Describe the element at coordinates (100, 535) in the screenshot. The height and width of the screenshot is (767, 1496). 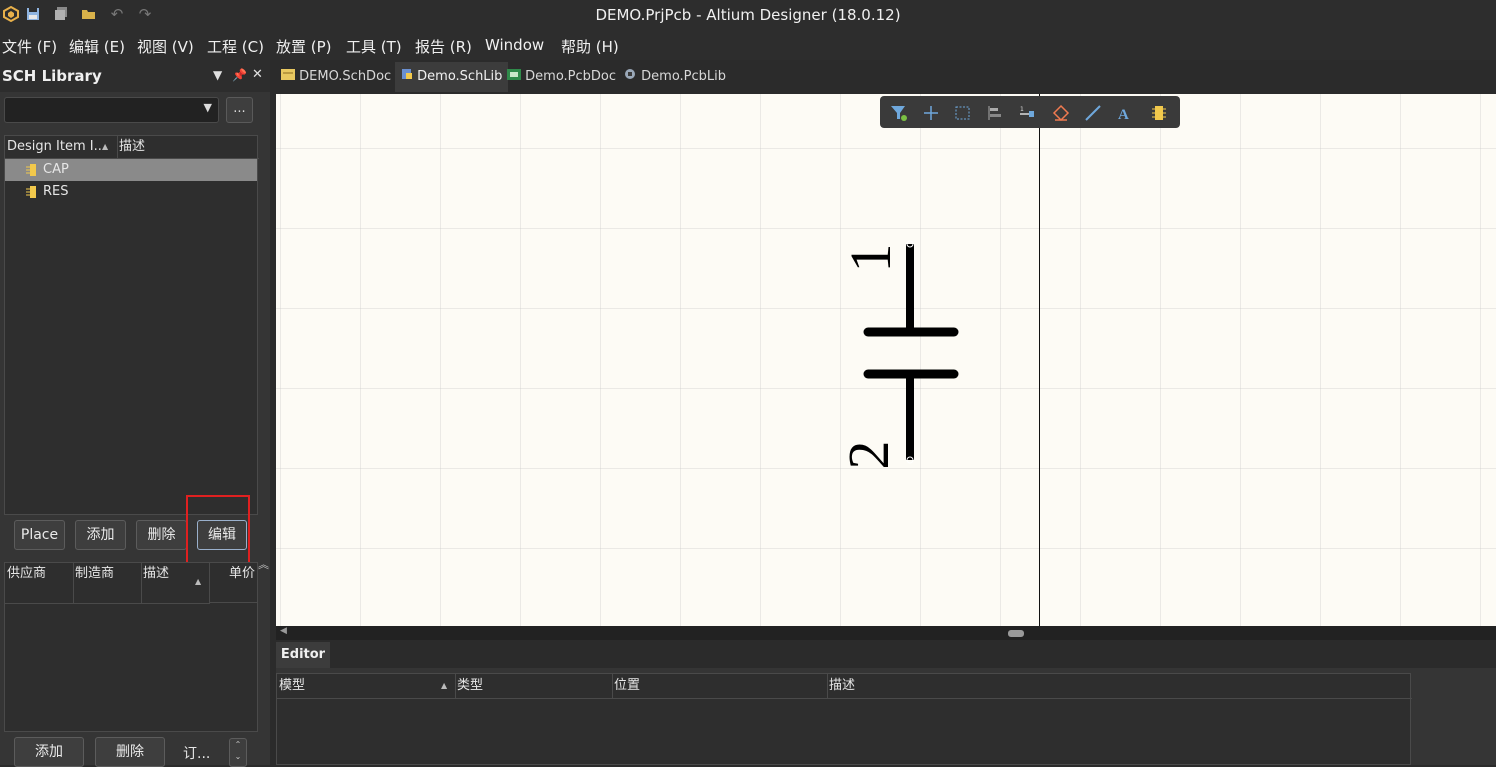
I see `add-button: 添加` at that location.